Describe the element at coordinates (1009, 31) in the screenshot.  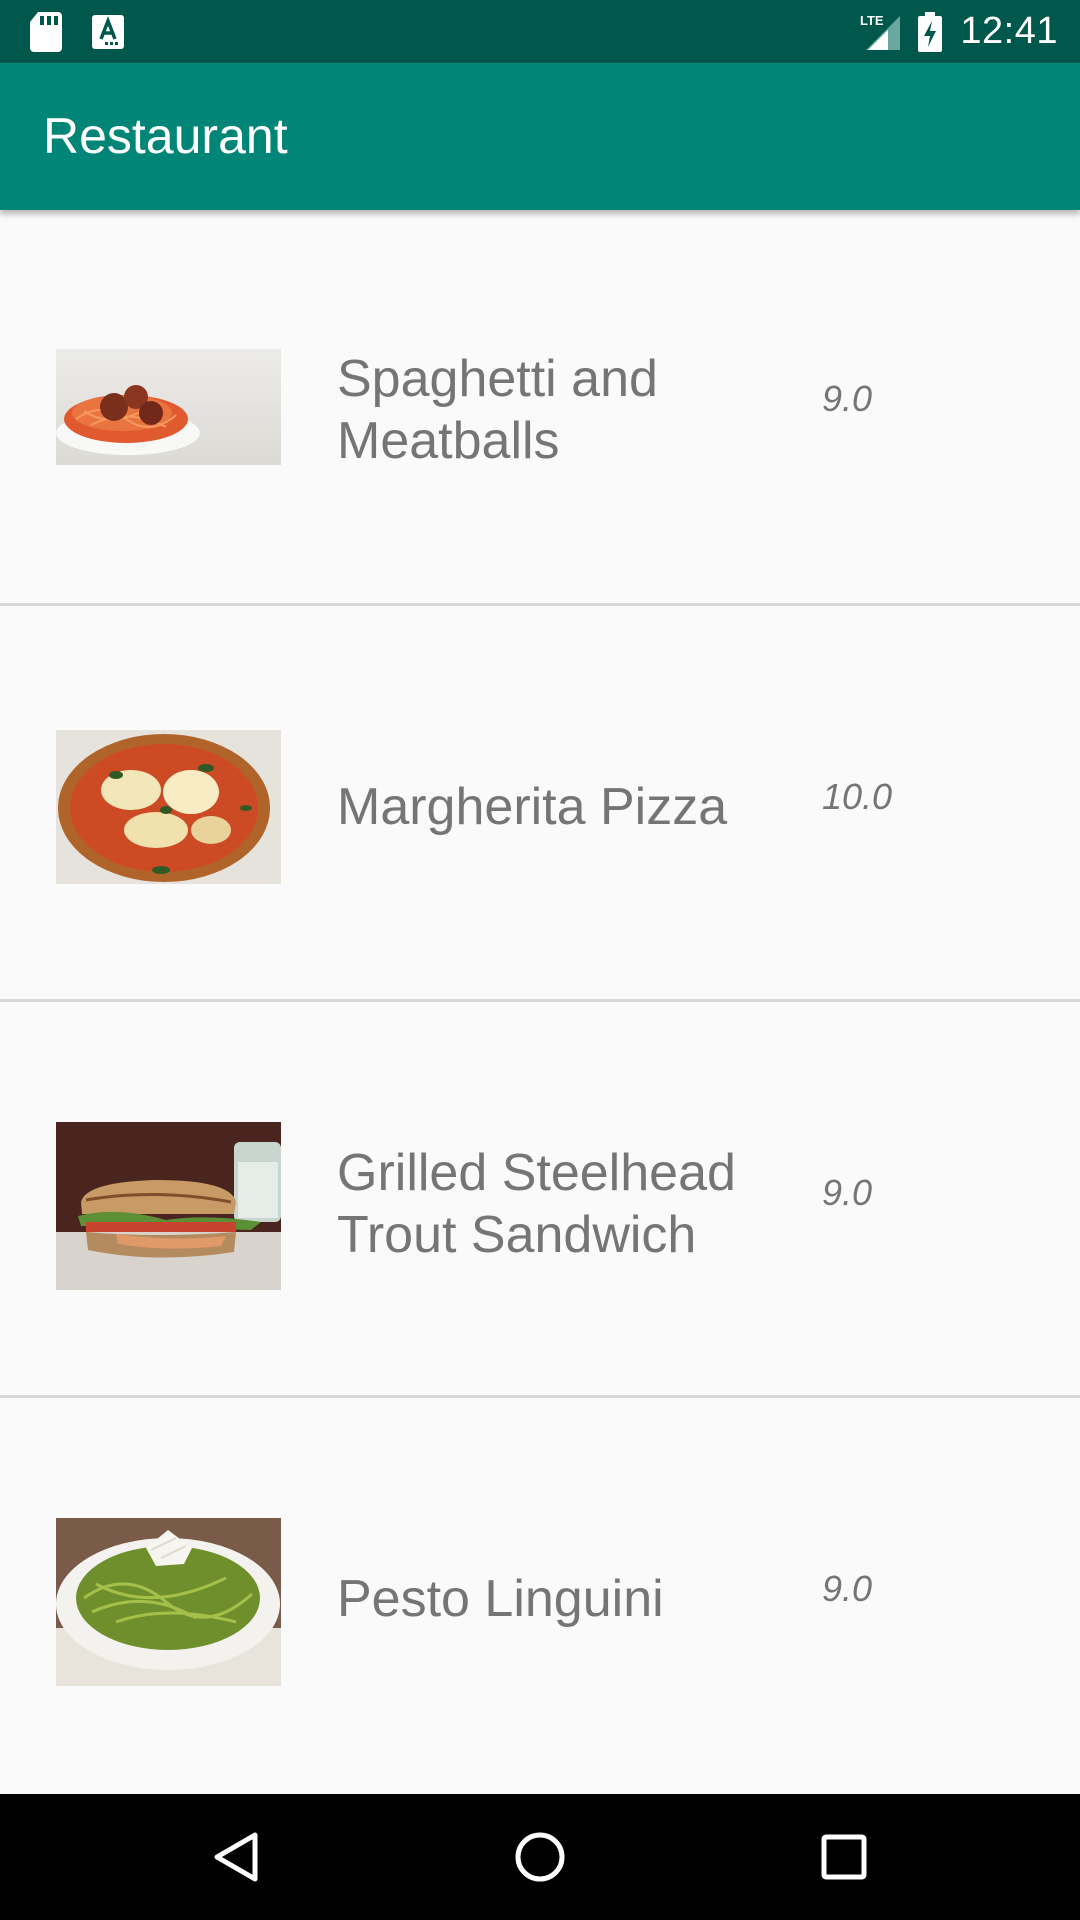
I see `clock: 12:41` at that location.